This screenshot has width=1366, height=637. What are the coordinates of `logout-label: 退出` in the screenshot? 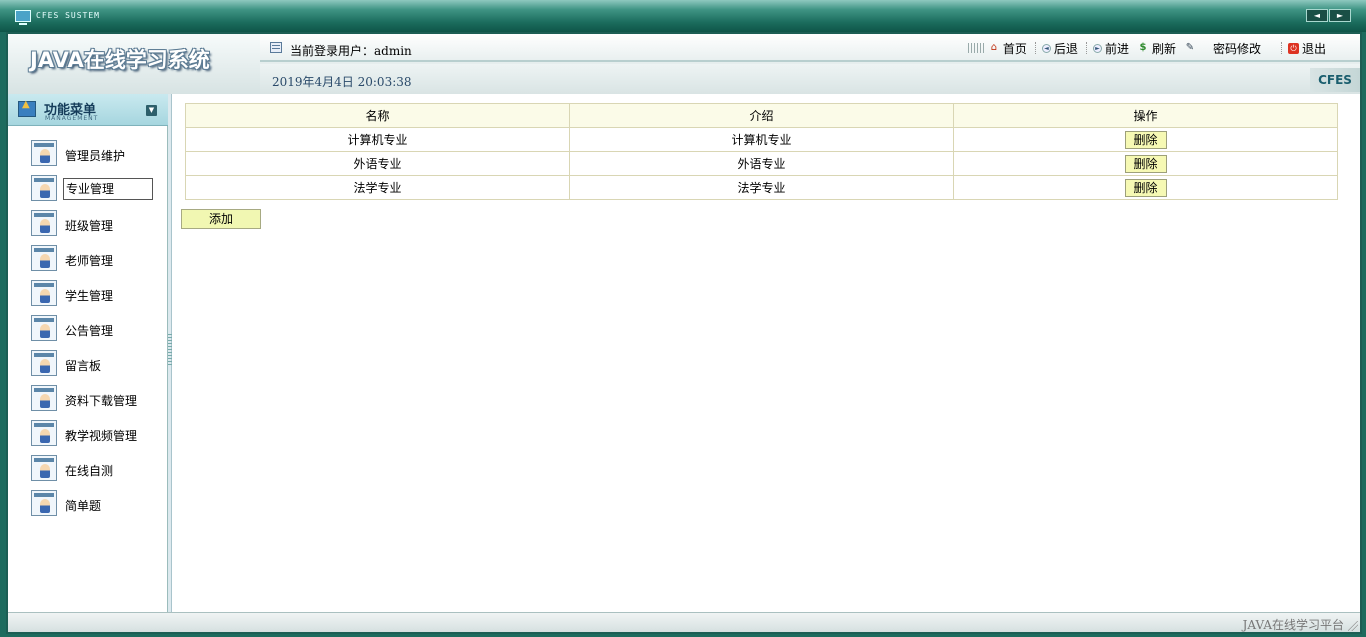 It's located at (1313, 48).